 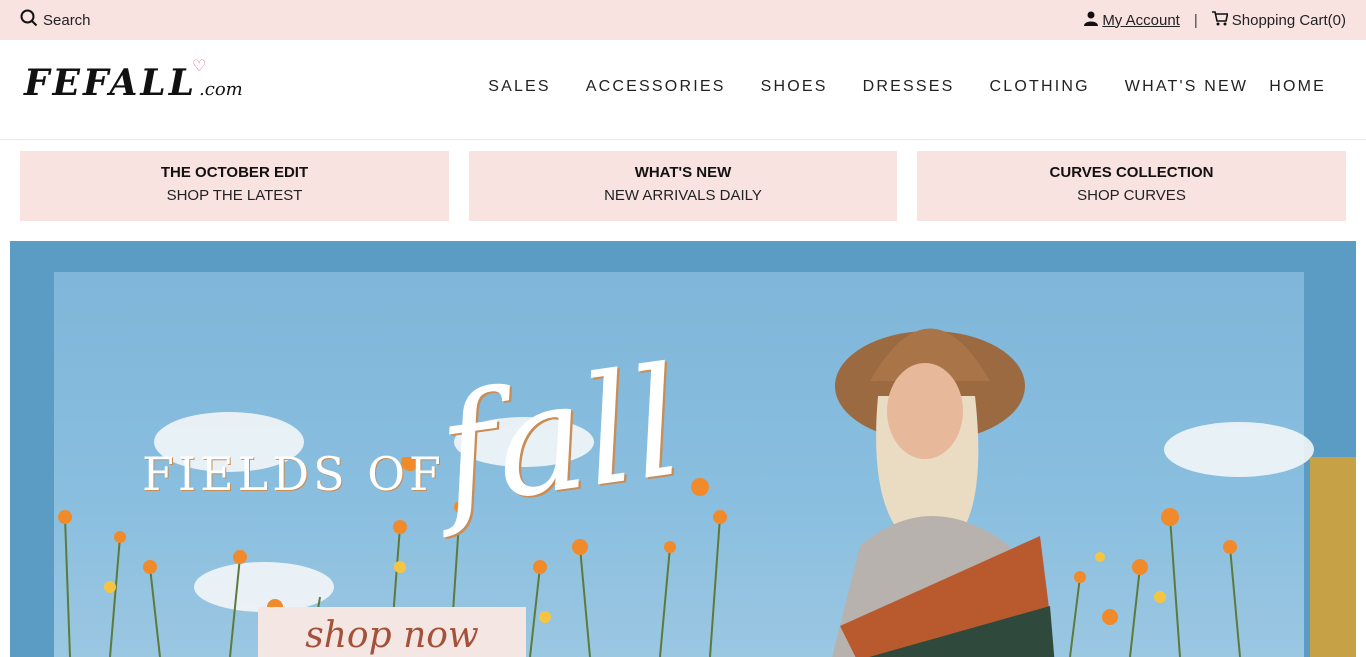 What do you see at coordinates (234, 186) in the screenshot?
I see `promo-october-edit: THE OCTOBER EDIT SHOP THE LATEST` at bounding box center [234, 186].